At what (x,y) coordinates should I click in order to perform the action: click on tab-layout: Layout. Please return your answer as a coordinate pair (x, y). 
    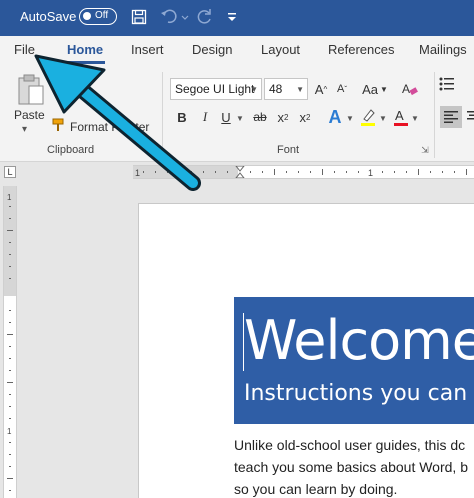
    Looking at the image, I should click on (280, 49).